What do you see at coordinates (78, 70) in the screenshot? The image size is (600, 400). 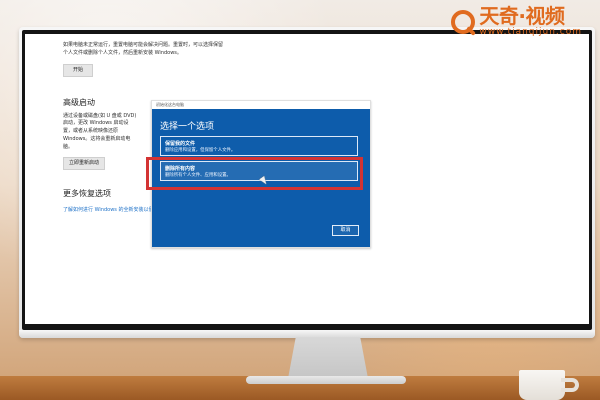 I see `start-reset-button: 开始` at bounding box center [78, 70].